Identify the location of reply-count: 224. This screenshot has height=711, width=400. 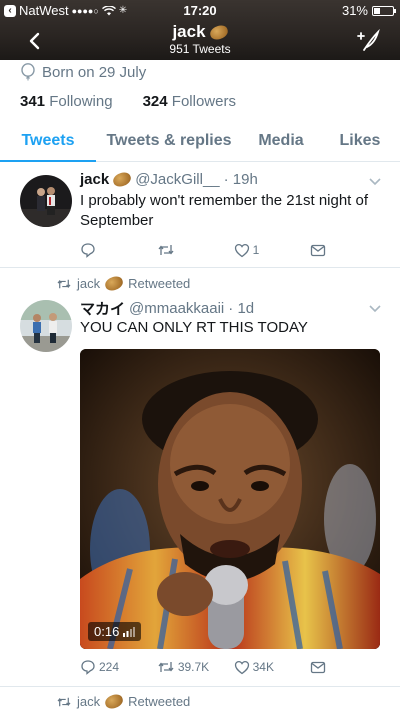
(109, 667).